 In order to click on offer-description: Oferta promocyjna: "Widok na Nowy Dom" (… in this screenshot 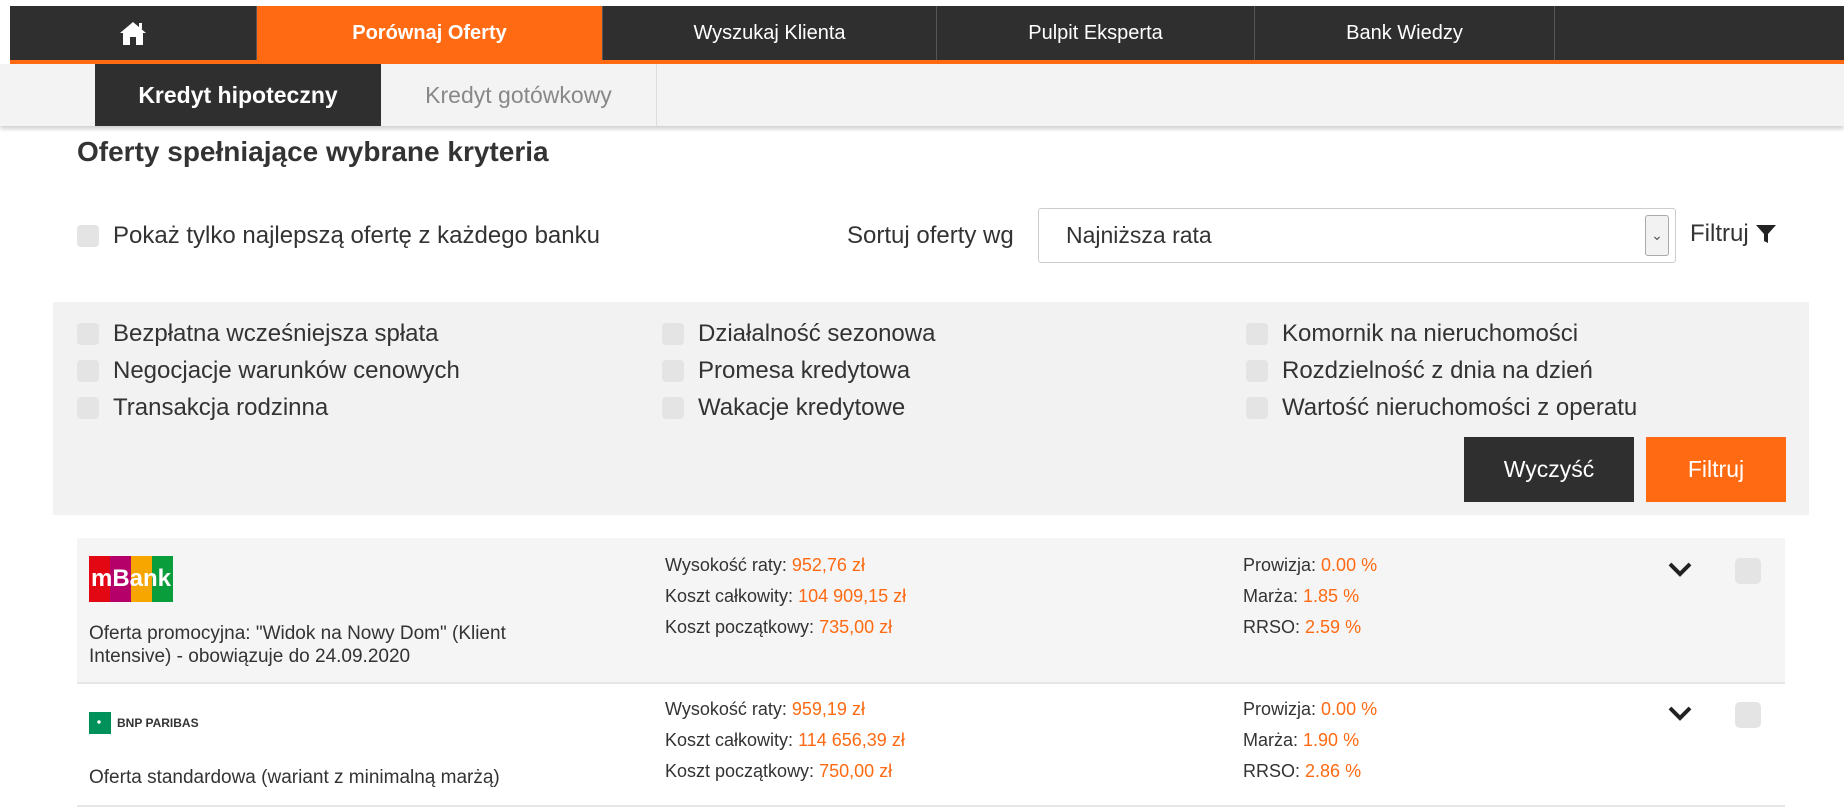, I will do `click(297, 645)`.